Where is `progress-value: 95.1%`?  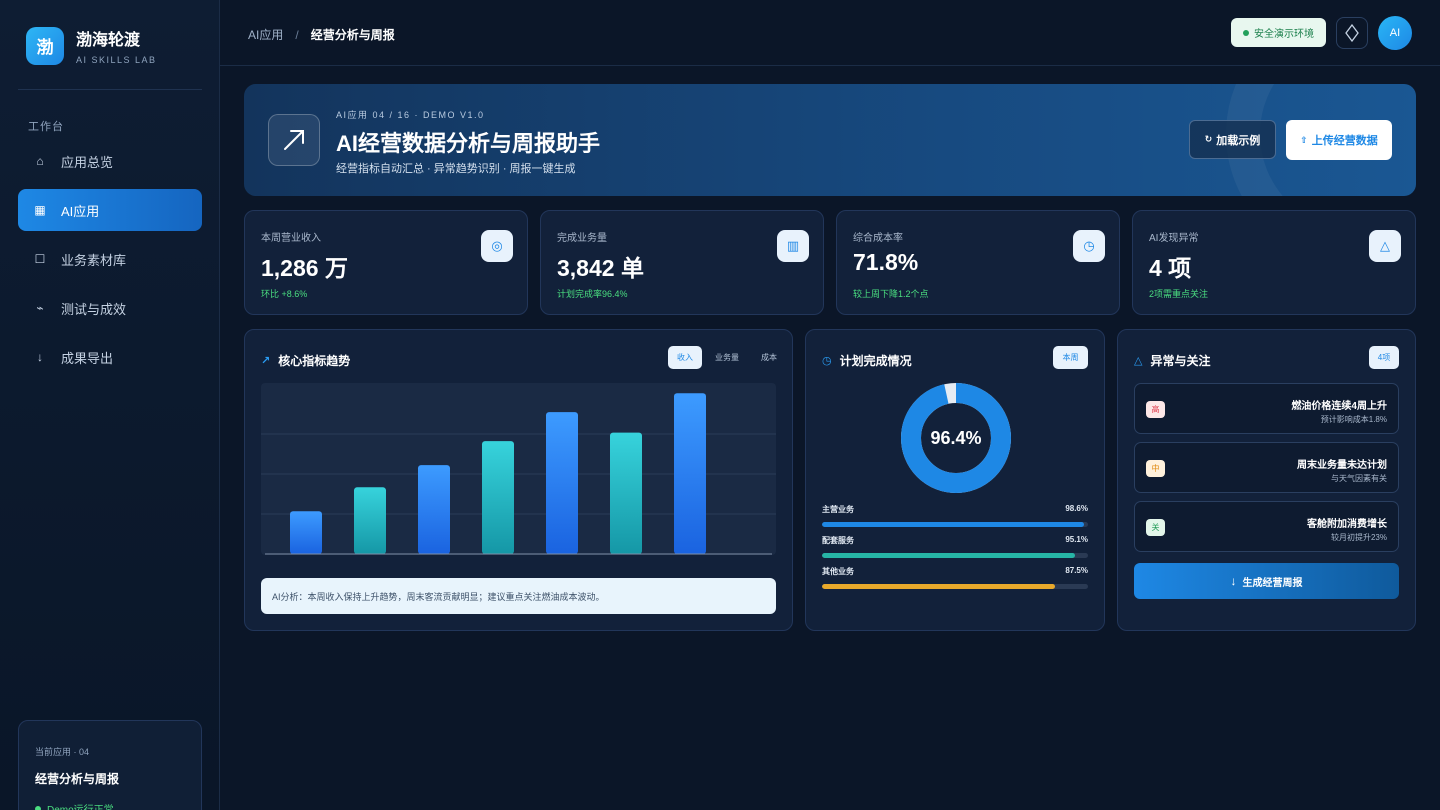
progress-value: 95.1% is located at coordinates (1076, 539).